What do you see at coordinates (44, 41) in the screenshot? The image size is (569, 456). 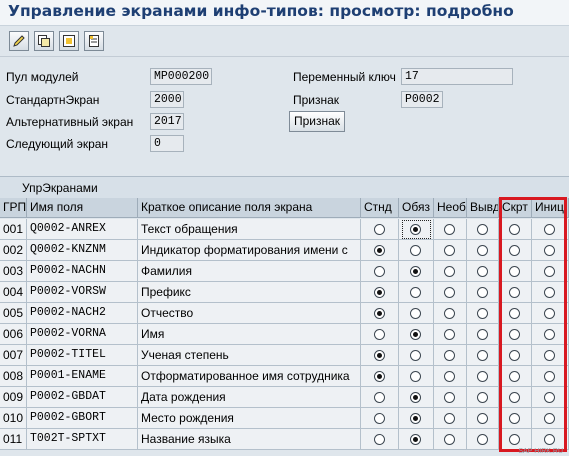 I see `copy-icon` at bounding box center [44, 41].